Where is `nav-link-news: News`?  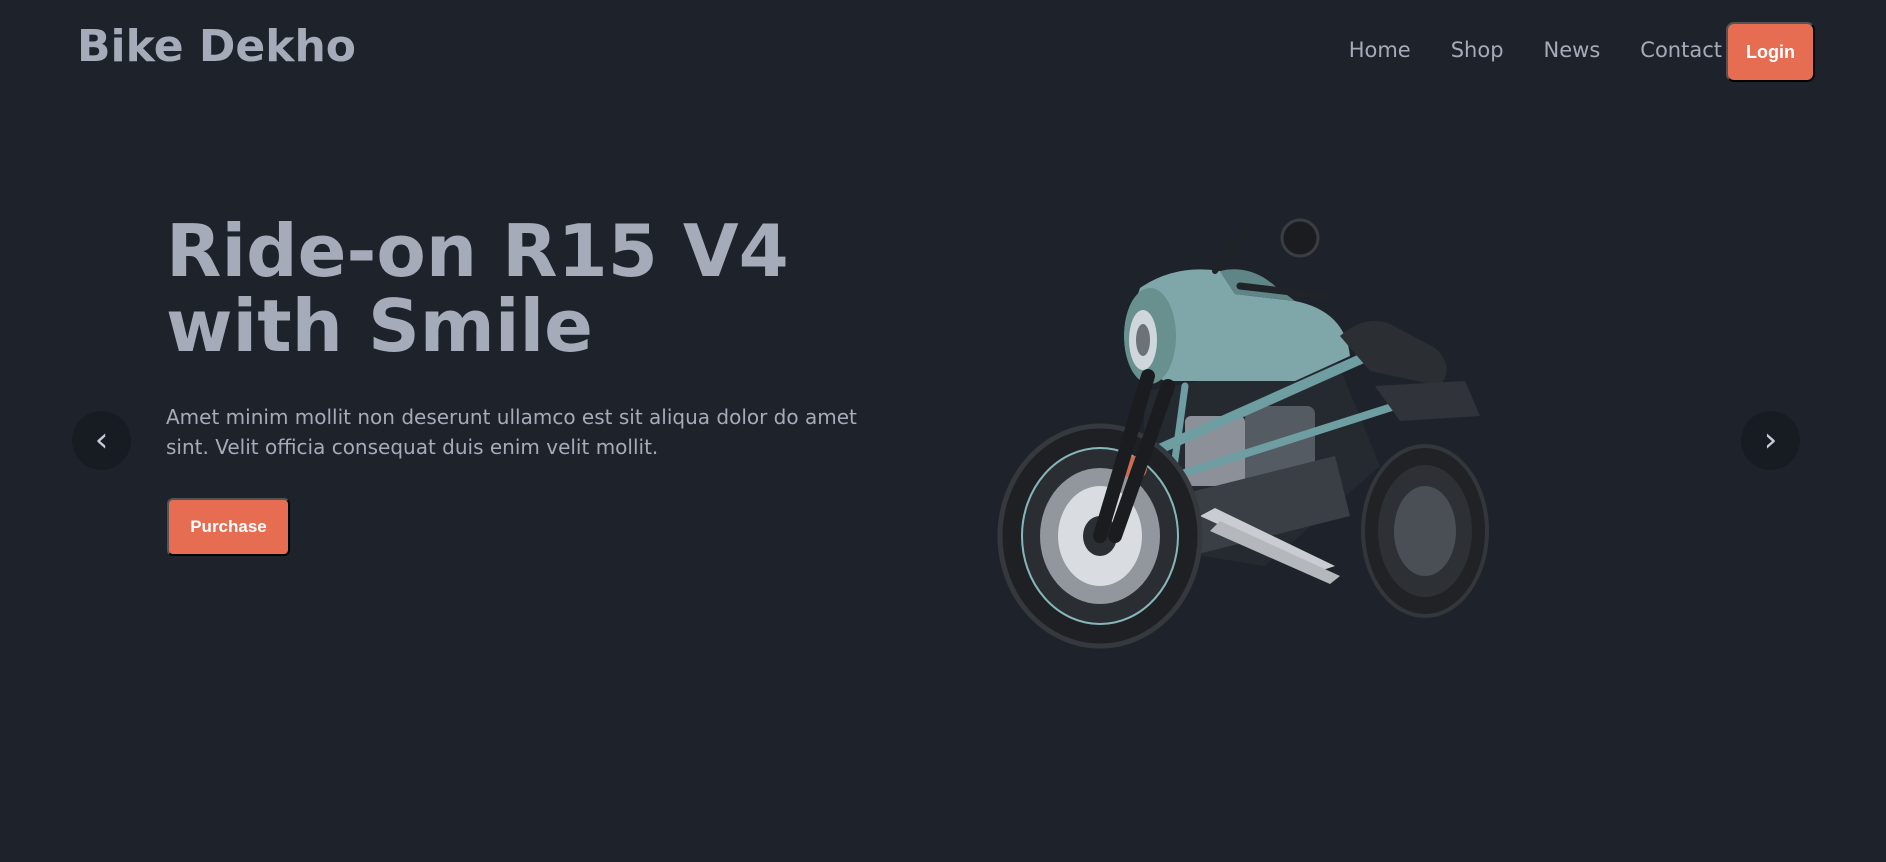
nav-link-news: News is located at coordinates (1572, 50).